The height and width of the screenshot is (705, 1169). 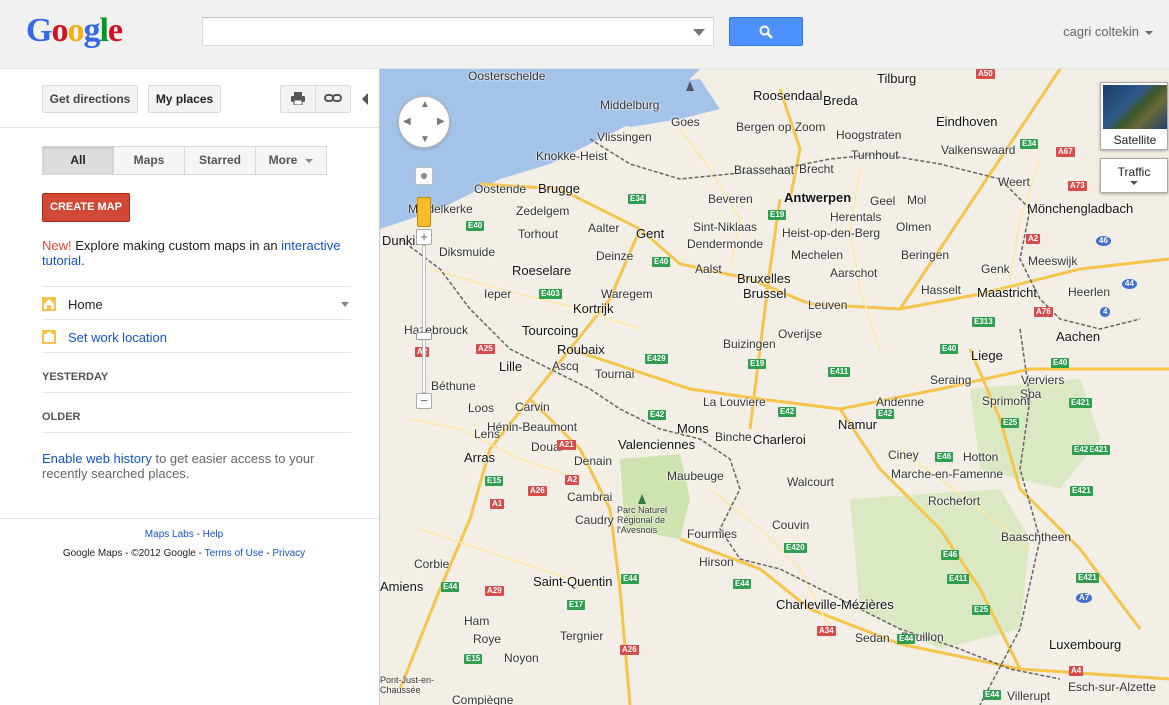 What do you see at coordinates (571, 156) in the screenshot?
I see `place-label: Knokke-Heist` at bounding box center [571, 156].